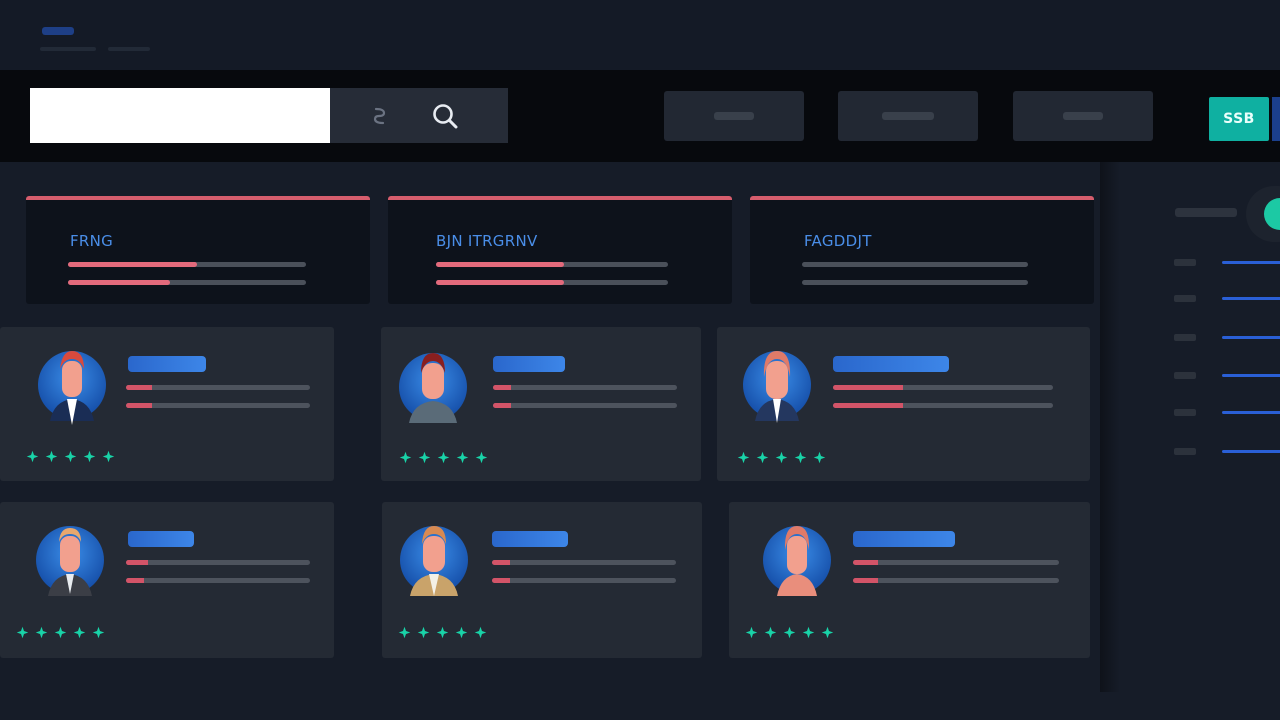 The width and height of the screenshot is (1280, 720). What do you see at coordinates (445, 116) in the screenshot?
I see `search-icon` at bounding box center [445, 116].